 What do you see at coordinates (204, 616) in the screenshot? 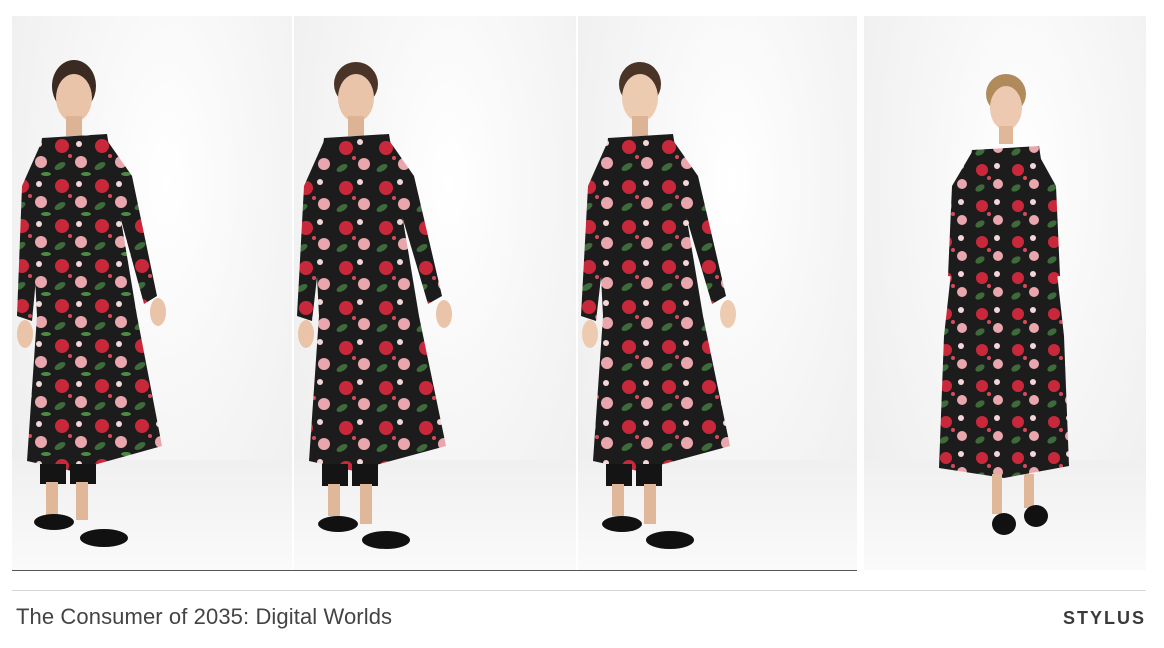
I see `caption-title: The Consumer of 2035: Digital Worlds` at bounding box center [204, 616].